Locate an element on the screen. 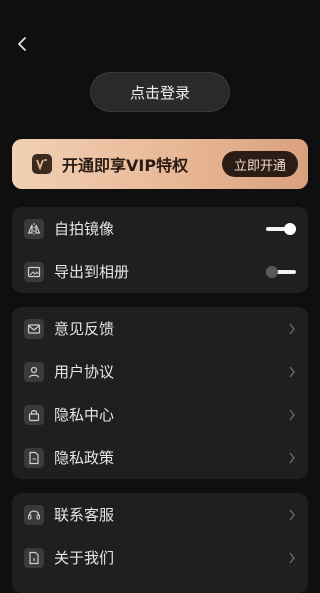 The image size is (320, 593). image-icon is located at coordinates (34, 271).